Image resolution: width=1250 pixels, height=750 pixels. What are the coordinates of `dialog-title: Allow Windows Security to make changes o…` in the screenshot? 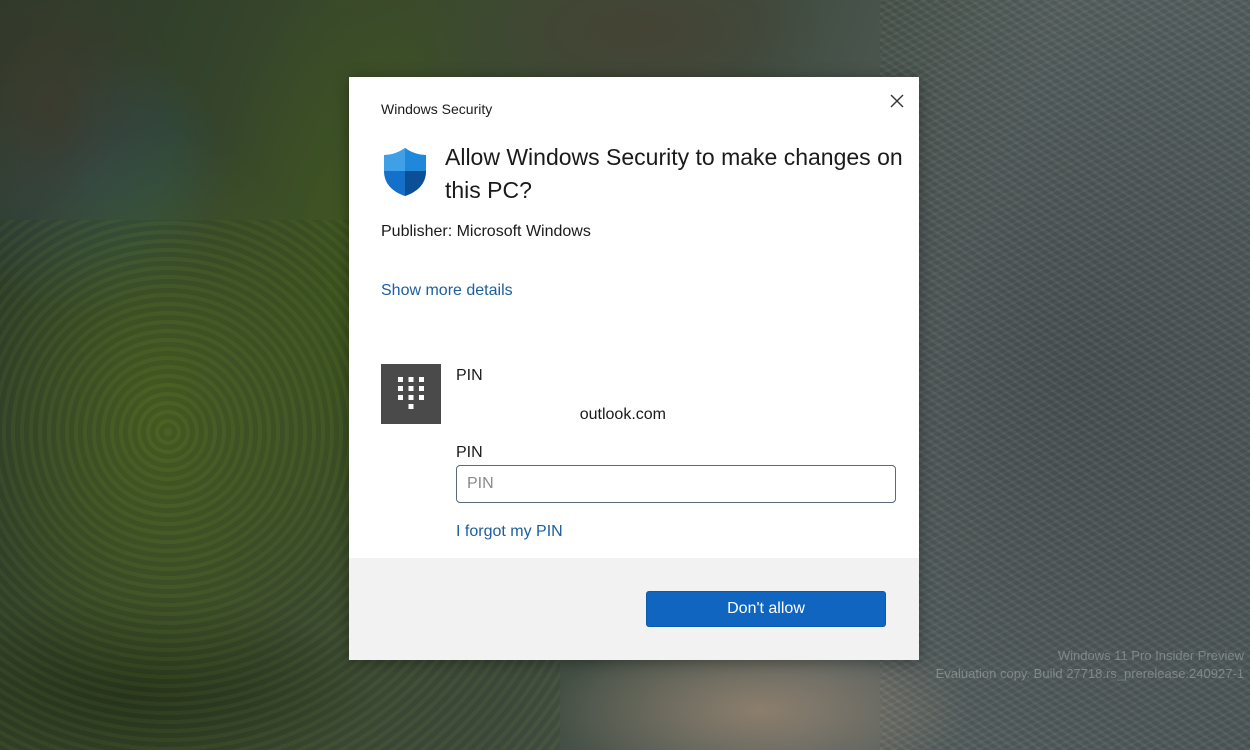 It's located at (674, 173).